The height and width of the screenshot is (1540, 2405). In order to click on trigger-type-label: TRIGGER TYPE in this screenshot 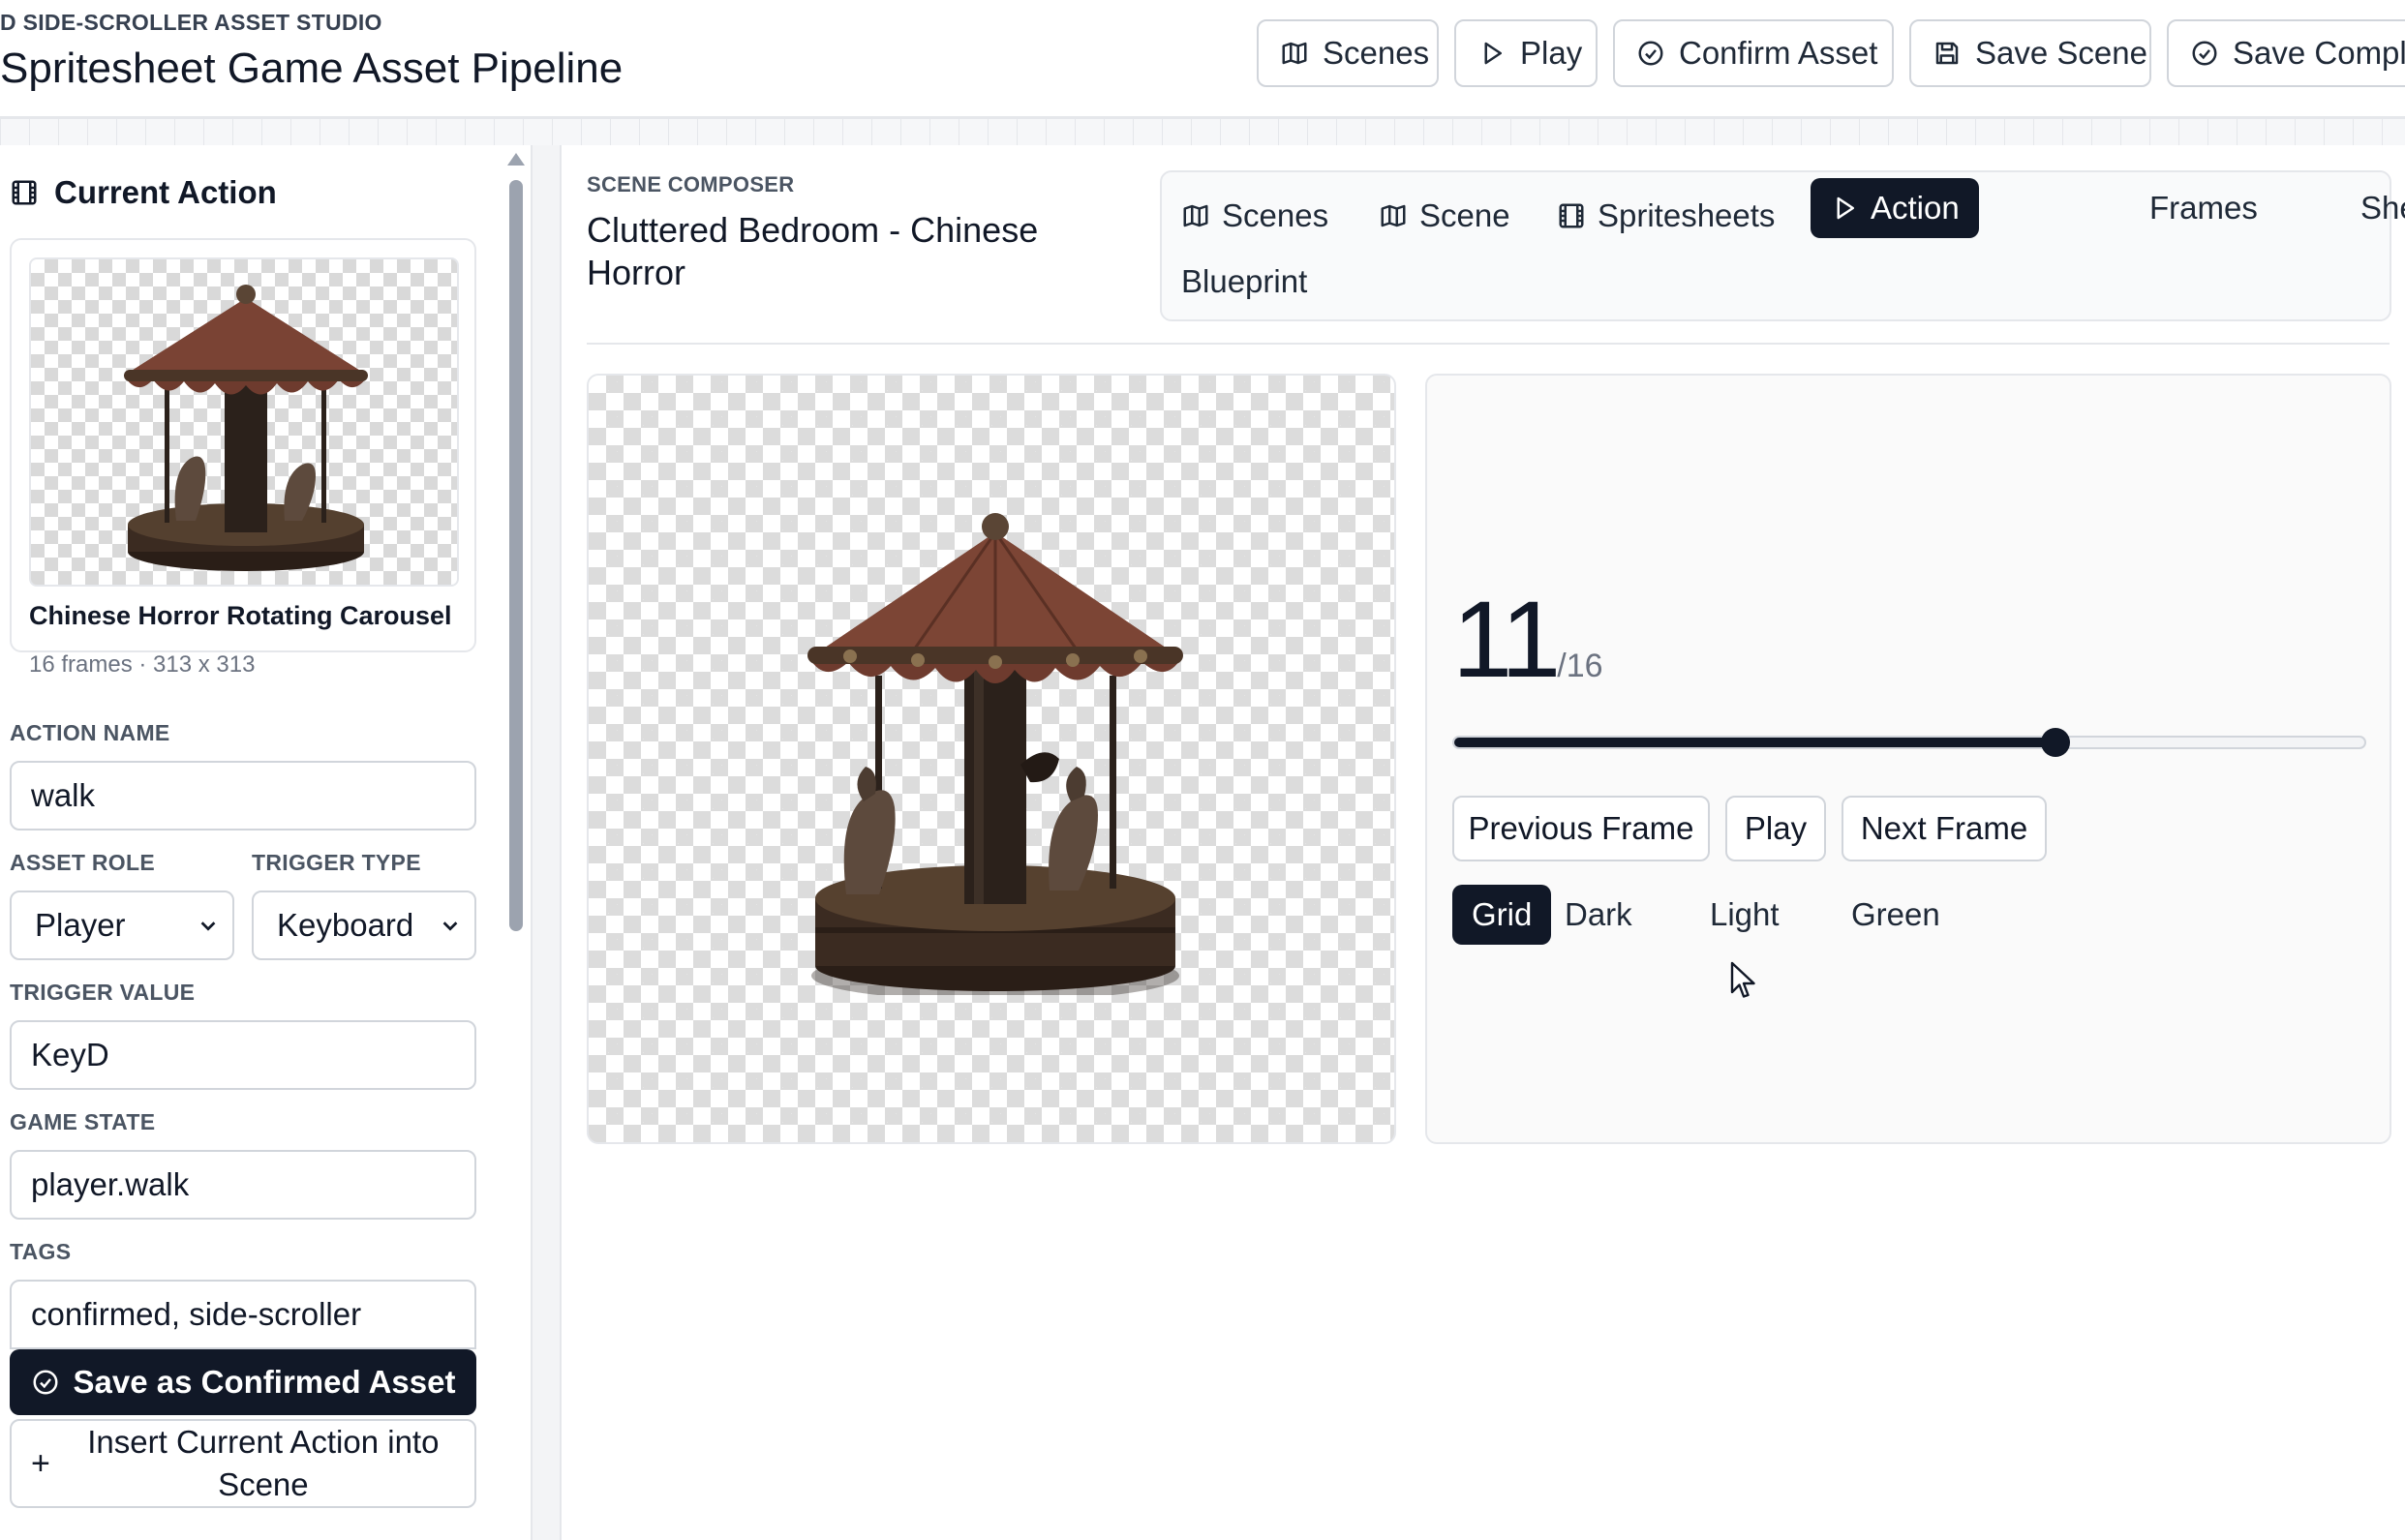, I will do `click(336, 863)`.